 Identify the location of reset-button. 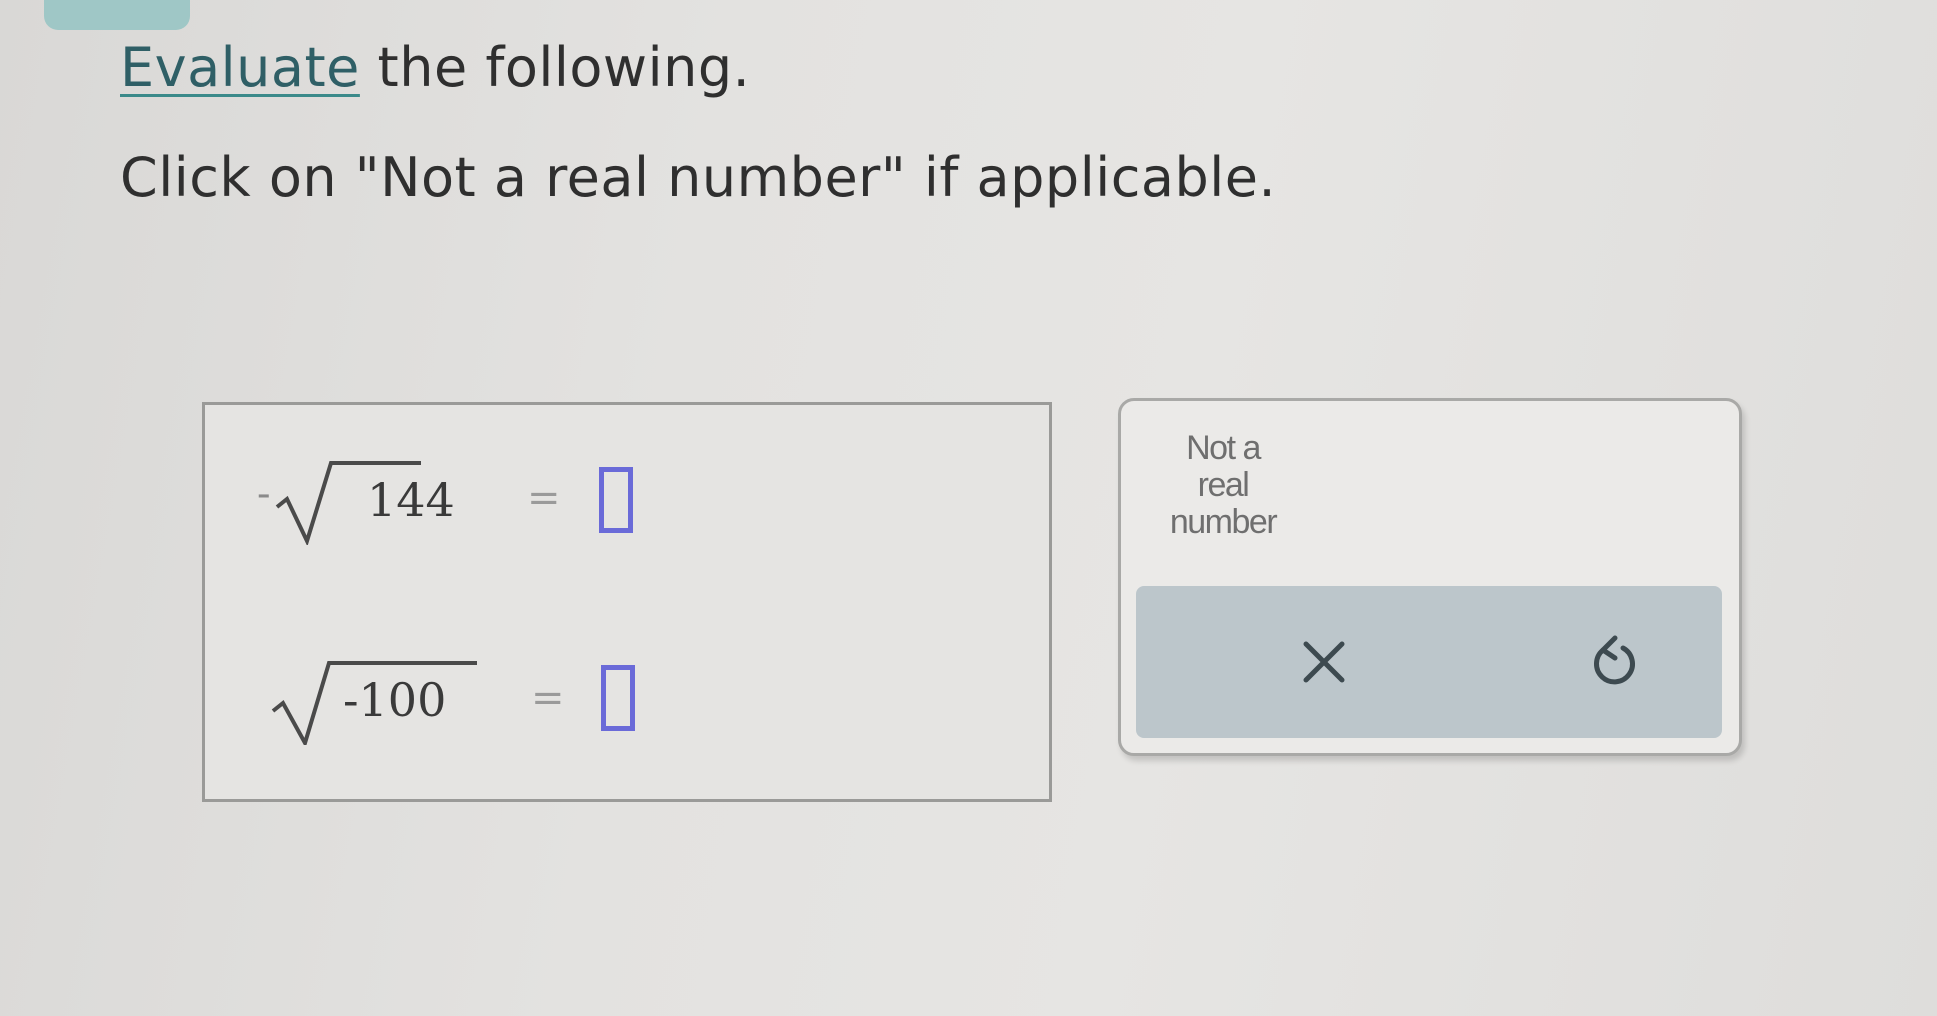
(1614, 662).